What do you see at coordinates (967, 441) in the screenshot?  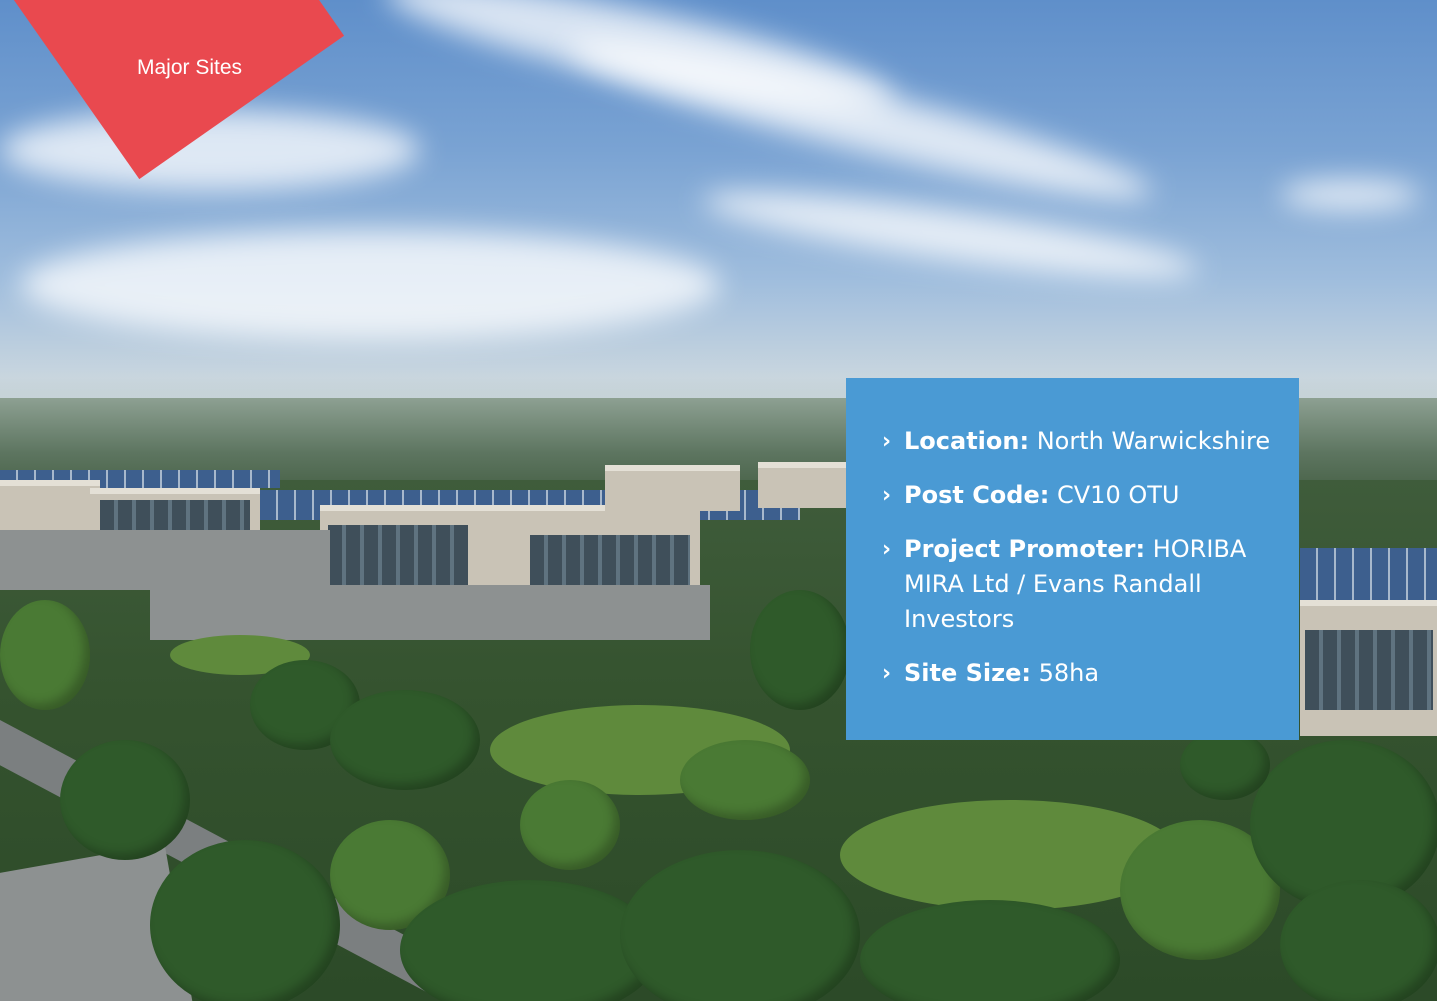 I see `site-info-label: Location:` at bounding box center [967, 441].